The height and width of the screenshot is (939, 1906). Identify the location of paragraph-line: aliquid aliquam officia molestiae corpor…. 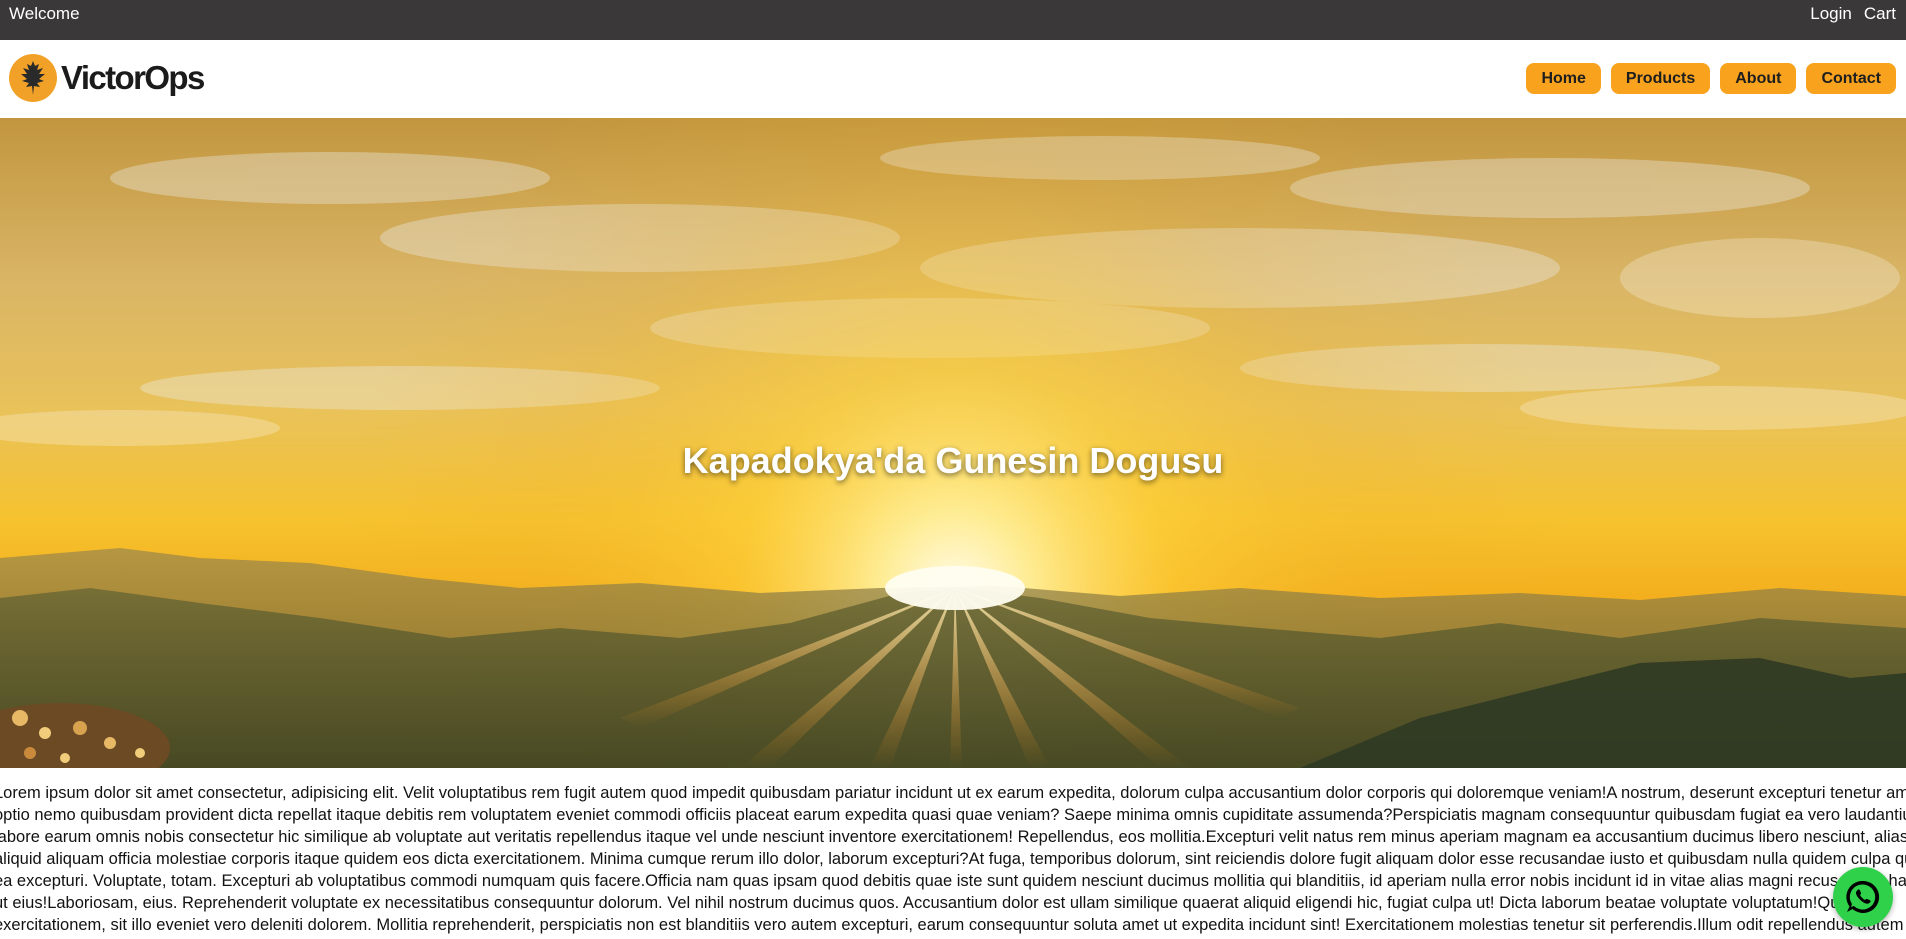
(953, 859).